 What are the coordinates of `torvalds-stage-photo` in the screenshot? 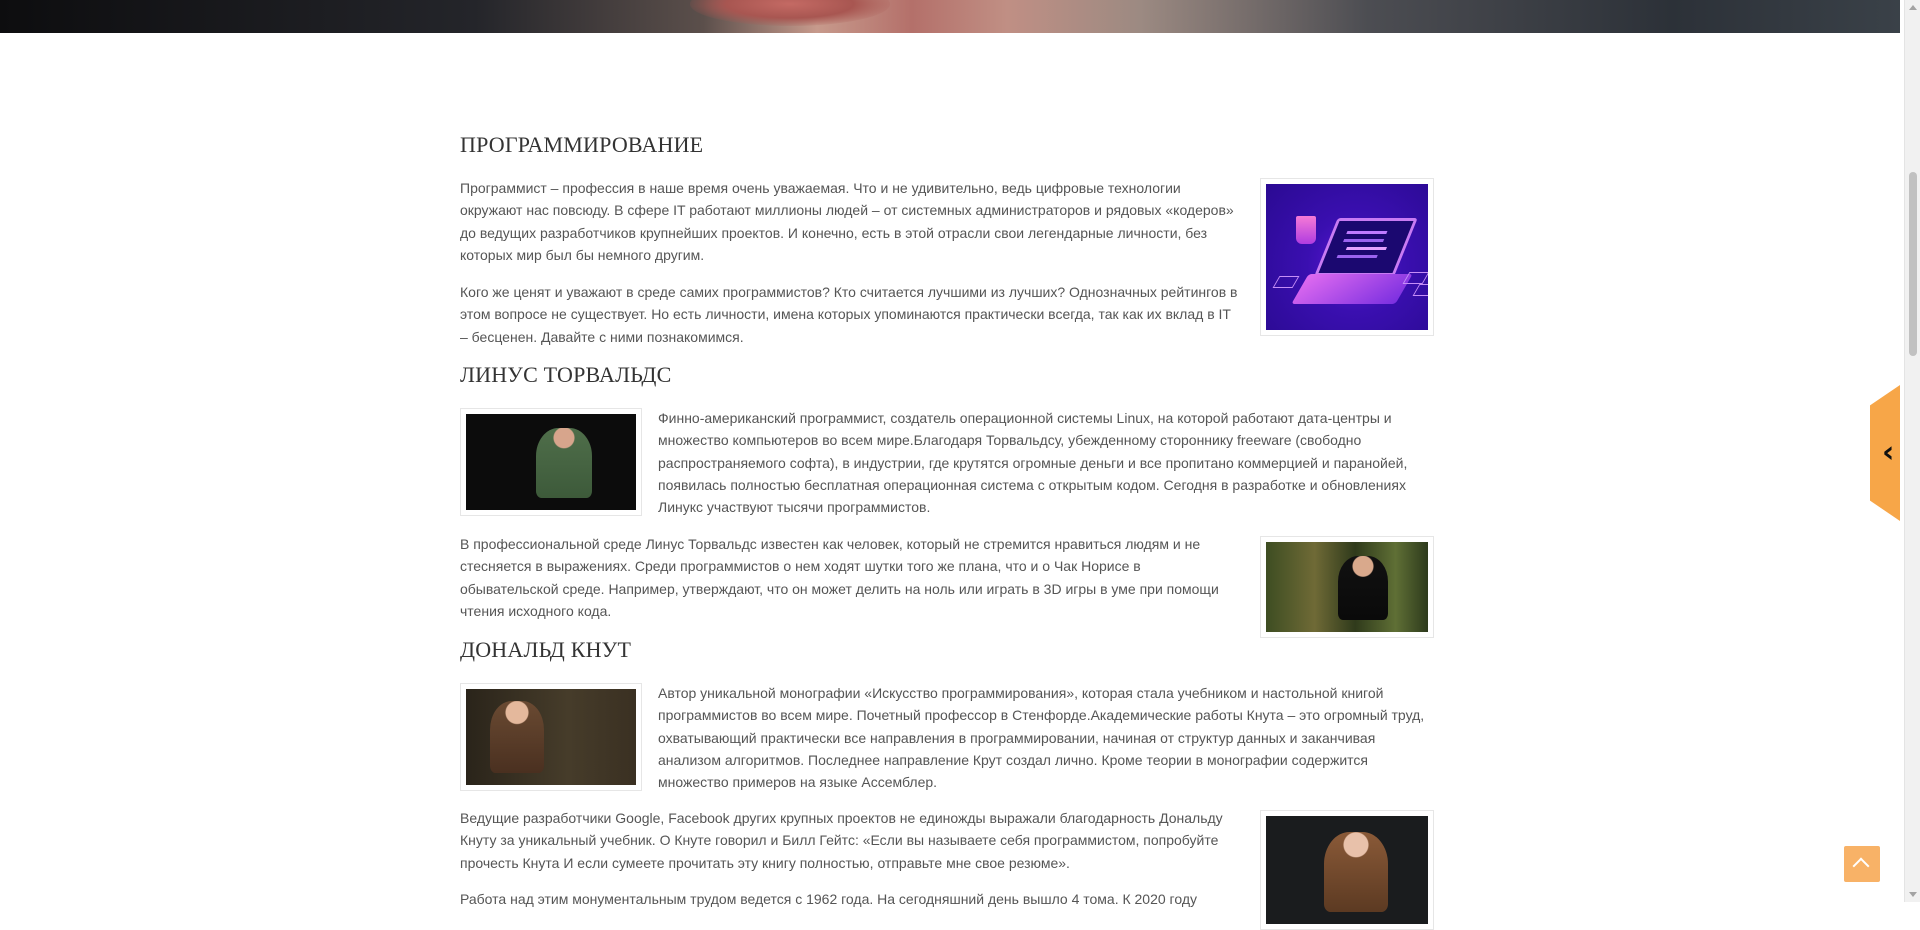 It's located at (551, 462).